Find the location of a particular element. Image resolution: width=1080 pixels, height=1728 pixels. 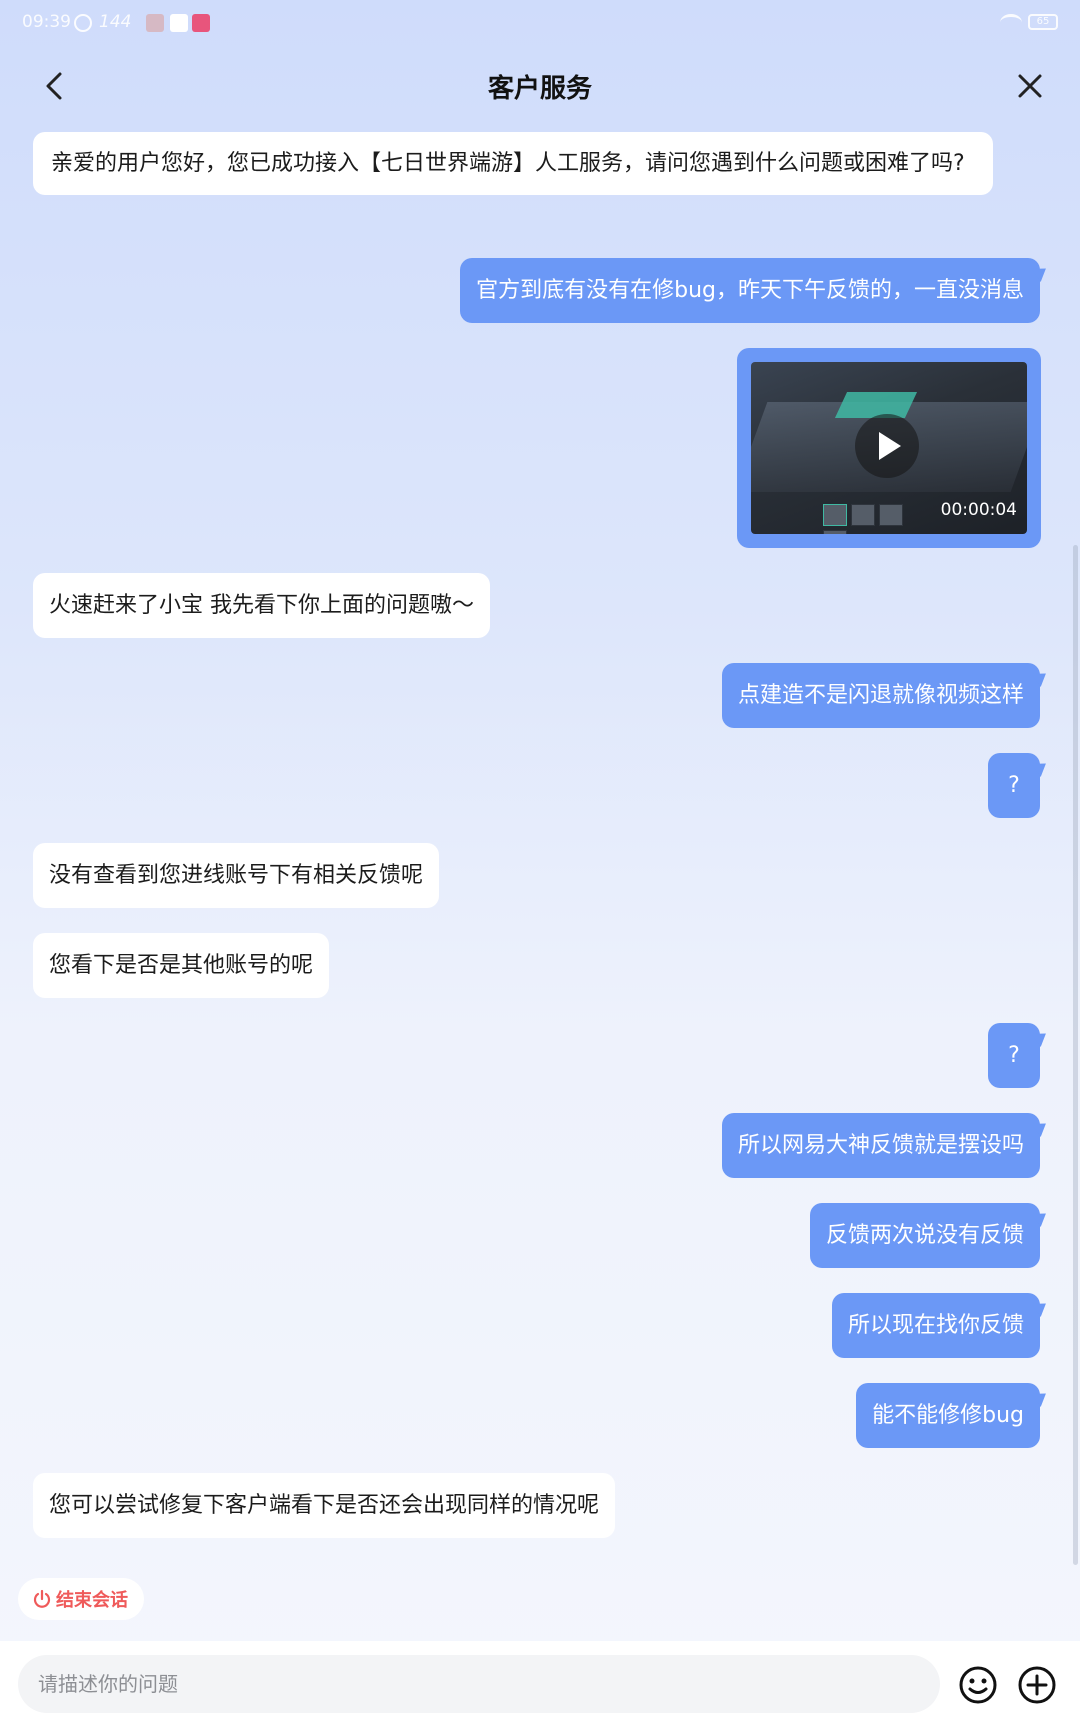

close-icon is located at coordinates (1030, 86).